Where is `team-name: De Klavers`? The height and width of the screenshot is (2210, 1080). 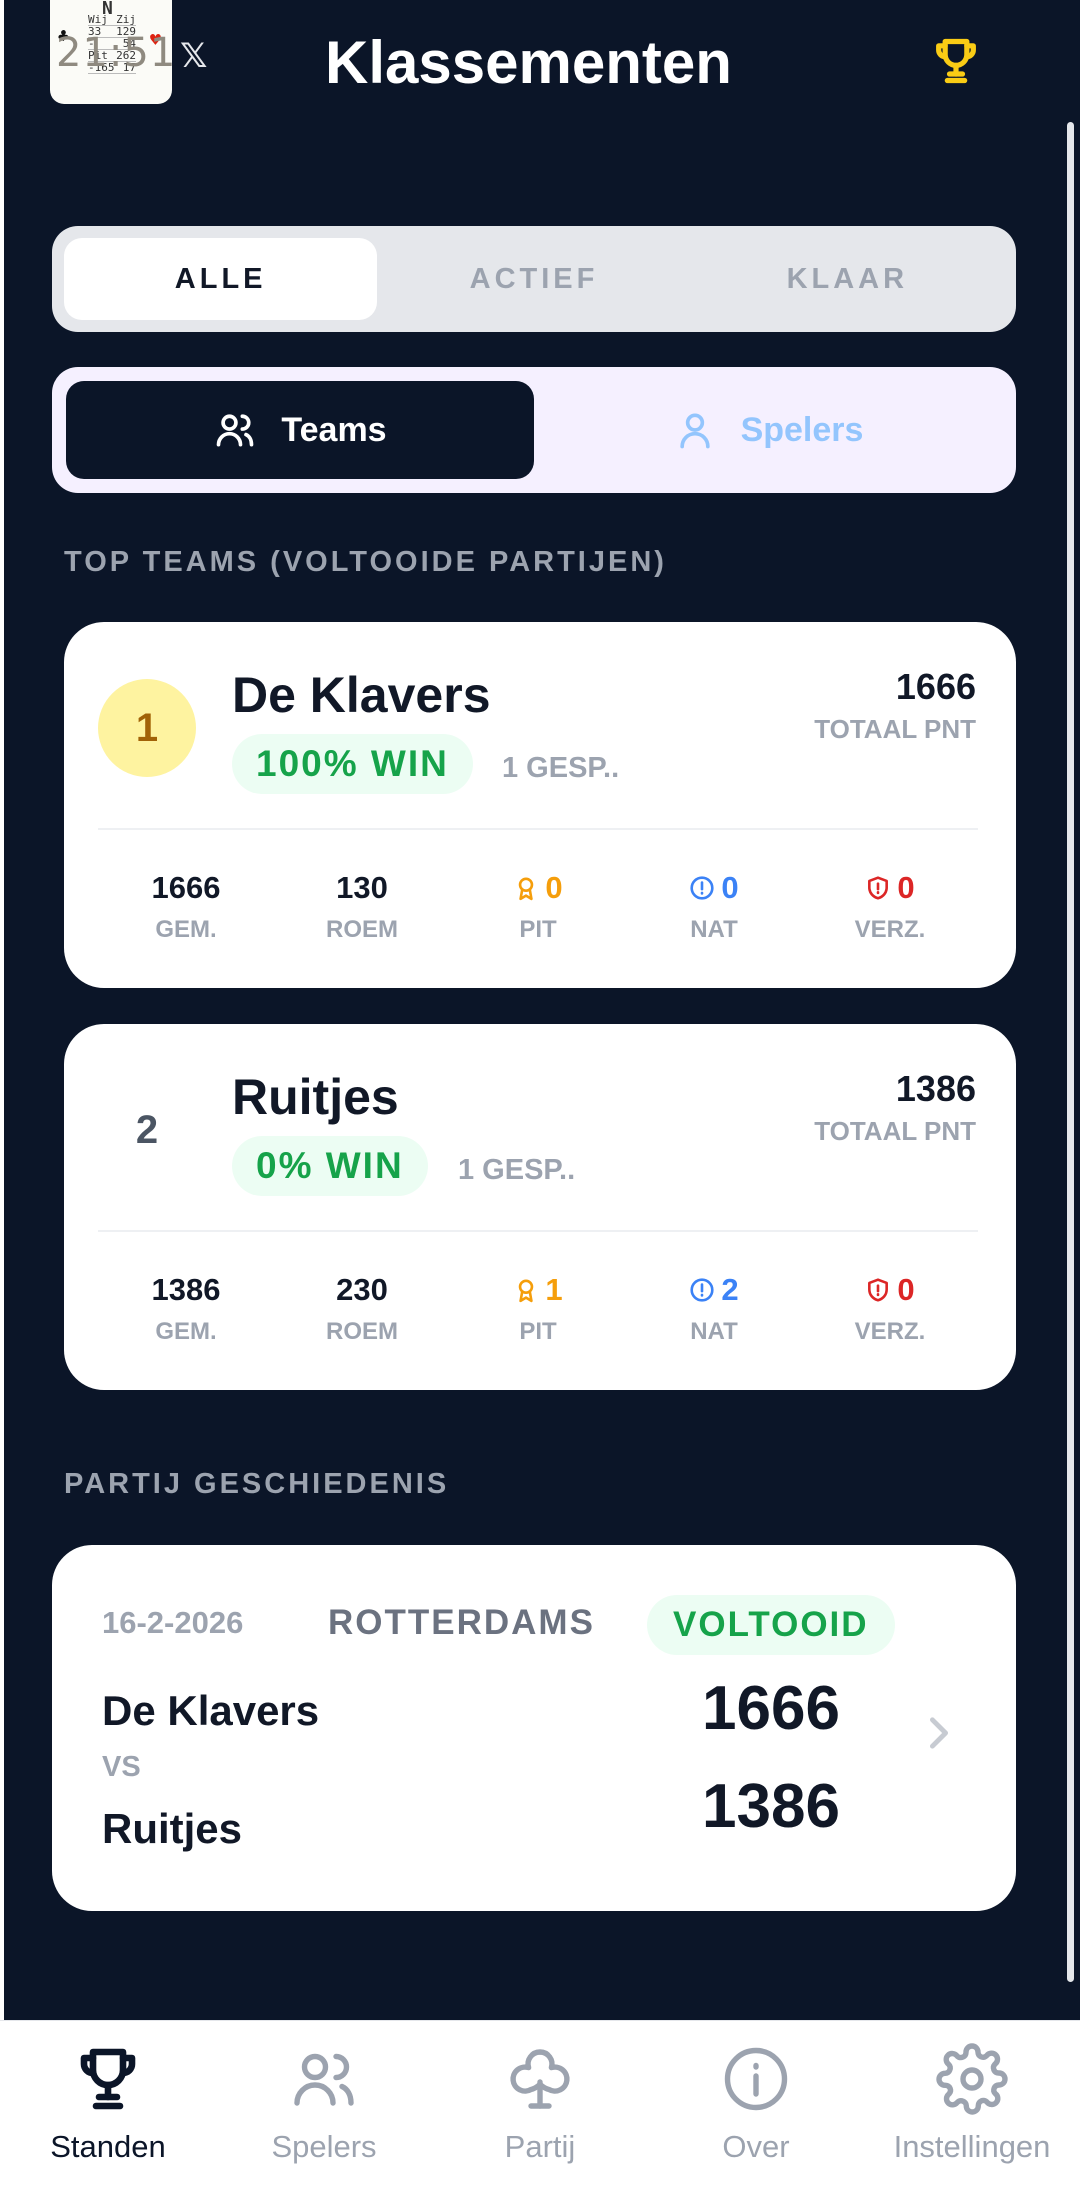 team-name: De Klavers is located at coordinates (361, 695).